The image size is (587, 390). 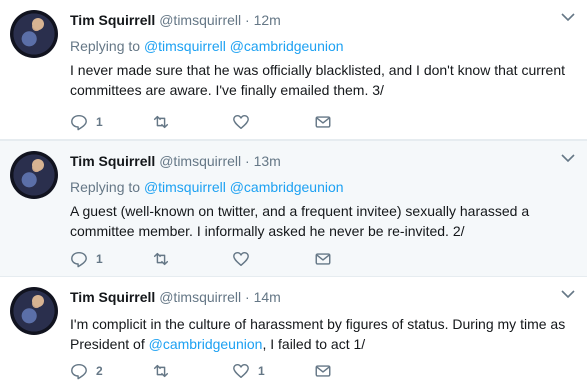 I want to click on like-button: 1, so click(x=248, y=371).